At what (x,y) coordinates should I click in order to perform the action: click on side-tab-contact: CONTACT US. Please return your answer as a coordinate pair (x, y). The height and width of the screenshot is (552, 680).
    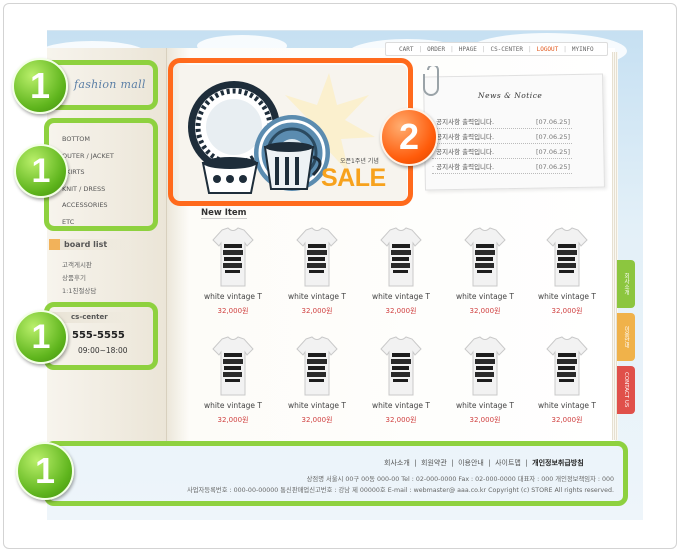
    Looking at the image, I should click on (626, 390).